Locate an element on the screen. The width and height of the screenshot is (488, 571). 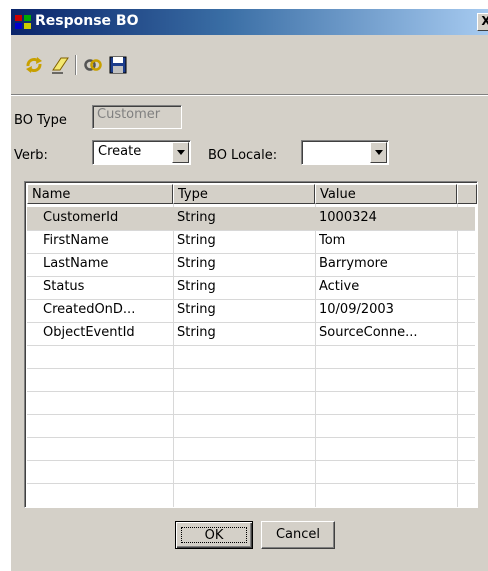
save-icon is located at coordinates (118, 65).